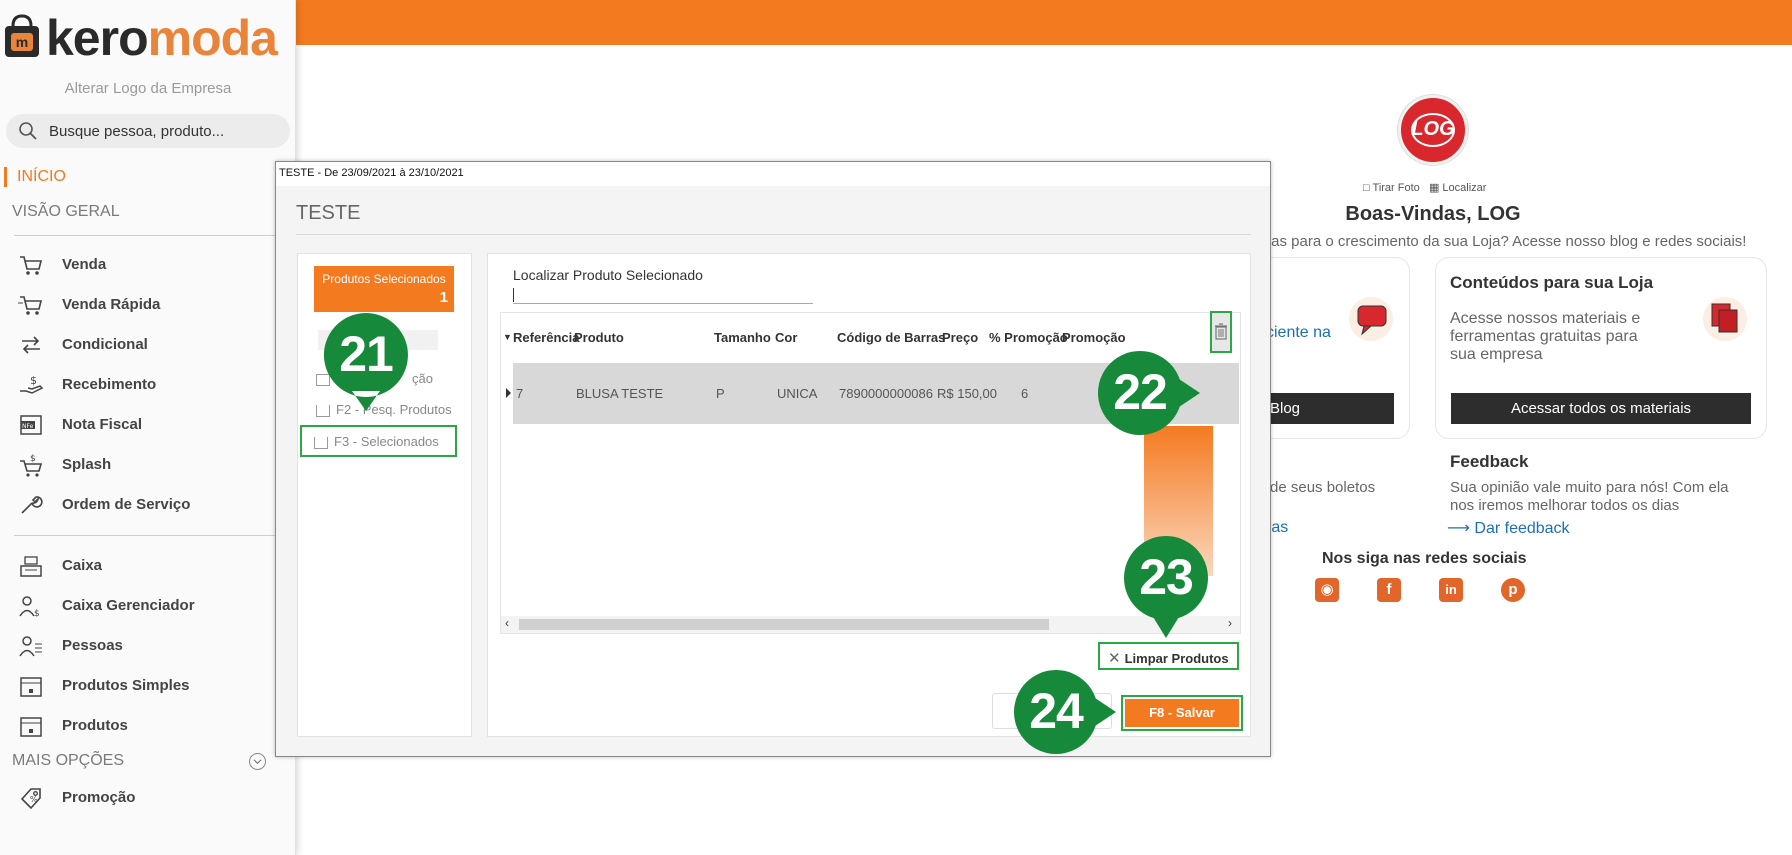 The height and width of the screenshot is (855, 1792). What do you see at coordinates (1230, 623) in the screenshot?
I see `chevron-right-icon: ›` at bounding box center [1230, 623].